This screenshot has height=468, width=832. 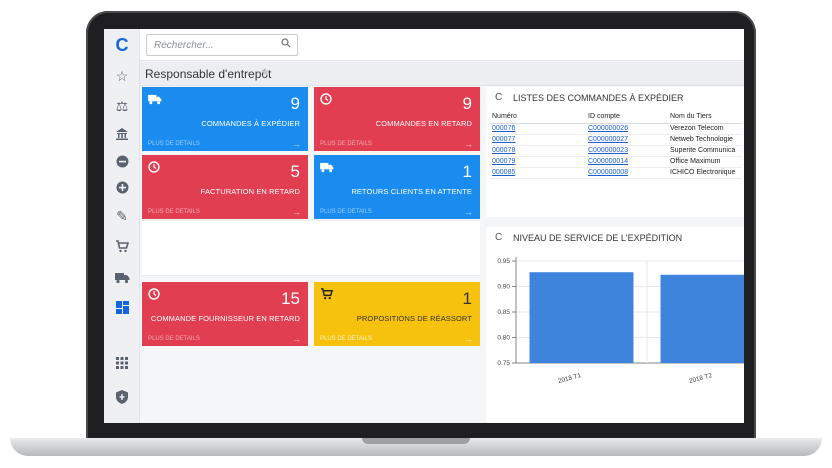 I want to click on plus-circle-svg, so click(x=122, y=187).